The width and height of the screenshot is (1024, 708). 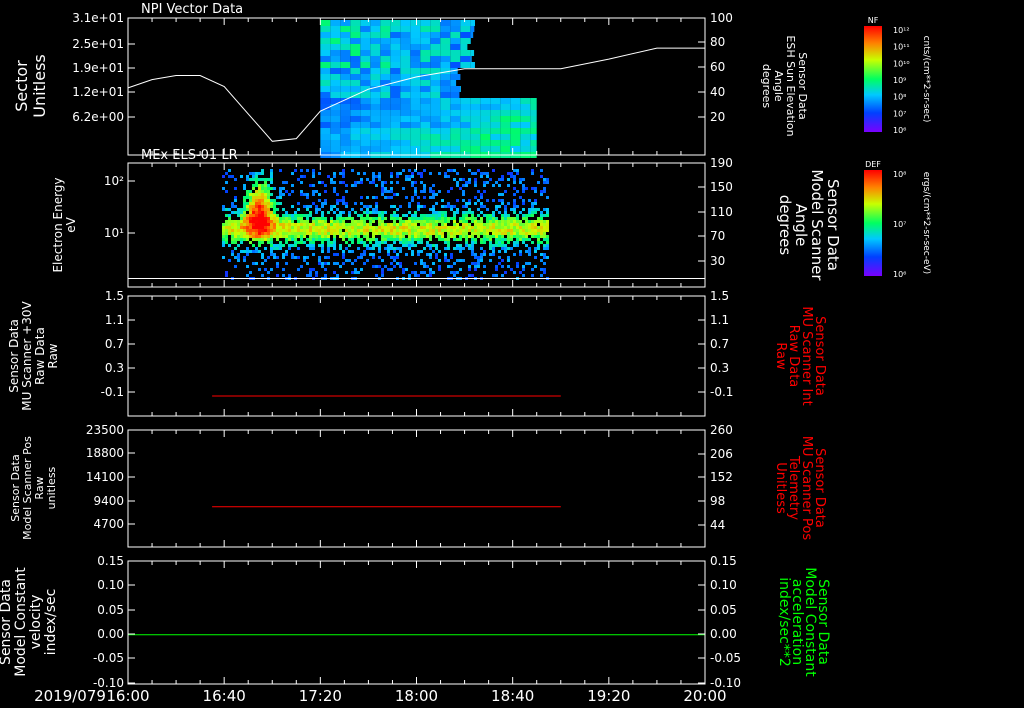 I want to click on colorbar-tick-label: 10⁸, so click(x=899, y=97).